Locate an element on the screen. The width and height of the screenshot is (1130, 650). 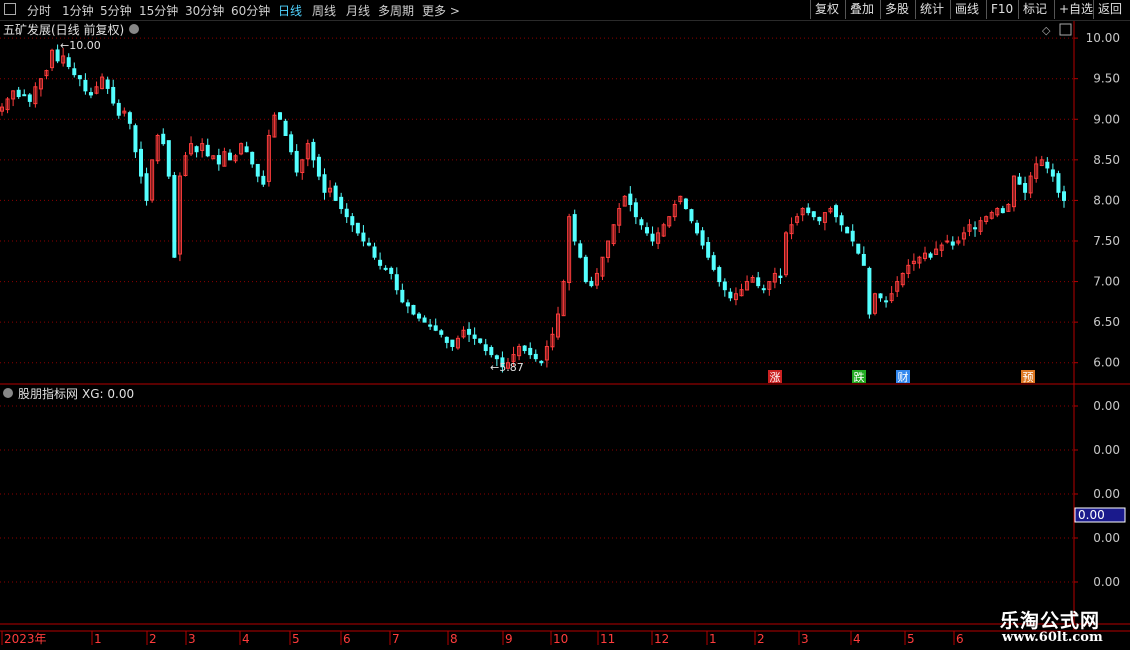
period-tab-0: 分时 is located at coordinates (39, 10).